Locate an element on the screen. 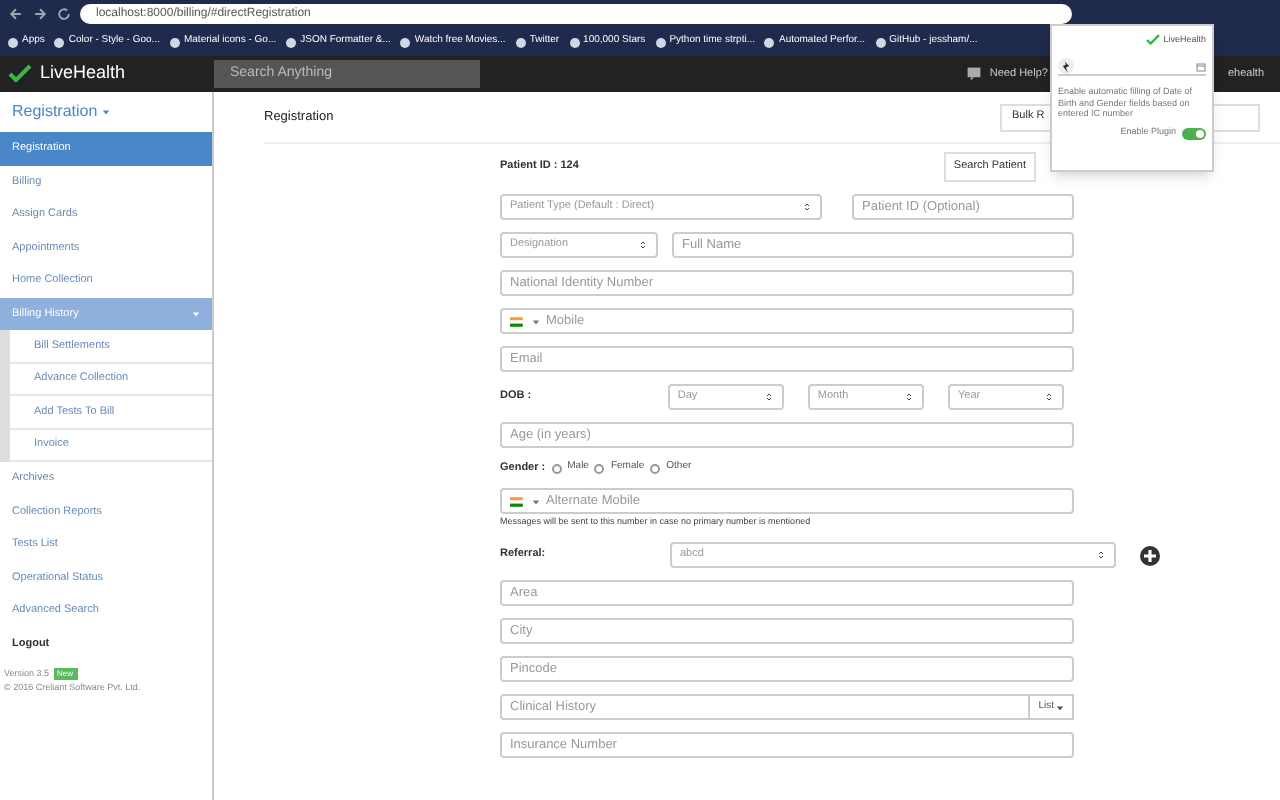 The width and height of the screenshot is (1280, 800). back-icon is located at coordinates (16, 14).